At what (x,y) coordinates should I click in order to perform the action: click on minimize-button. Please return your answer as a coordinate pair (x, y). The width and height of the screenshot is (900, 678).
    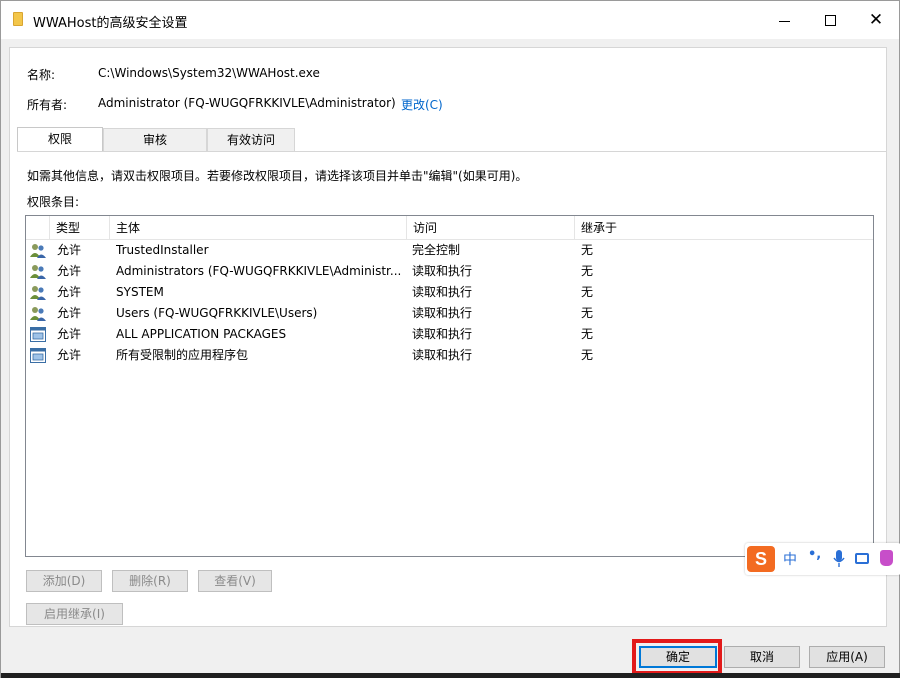
    Looking at the image, I should click on (784, 20).